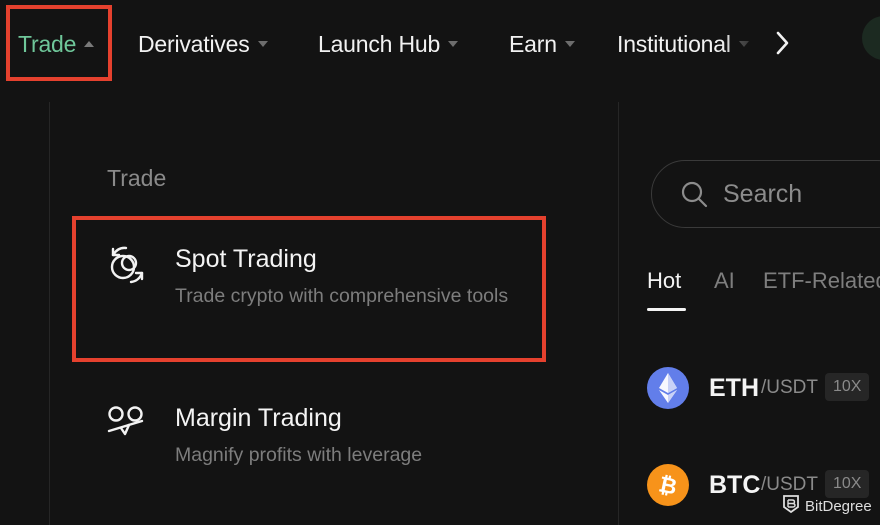 This screenshot has height=525, width=880. I want to click on tab-ai: AI, so click(724, 281).